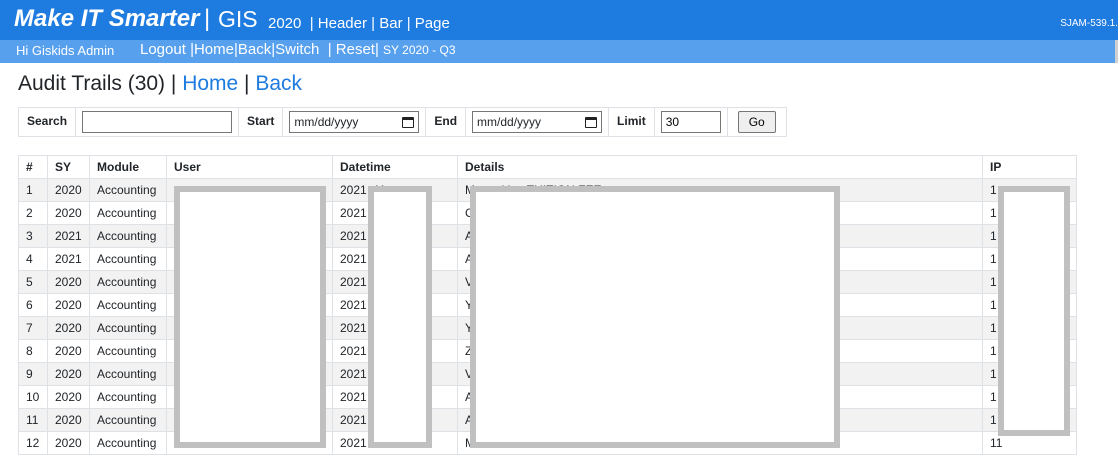 The width and height of the screenshot is (1118, 458). Describe the element at coordinates (163, 49) in the screenshot. I see `logout-link: Logout` at that location.